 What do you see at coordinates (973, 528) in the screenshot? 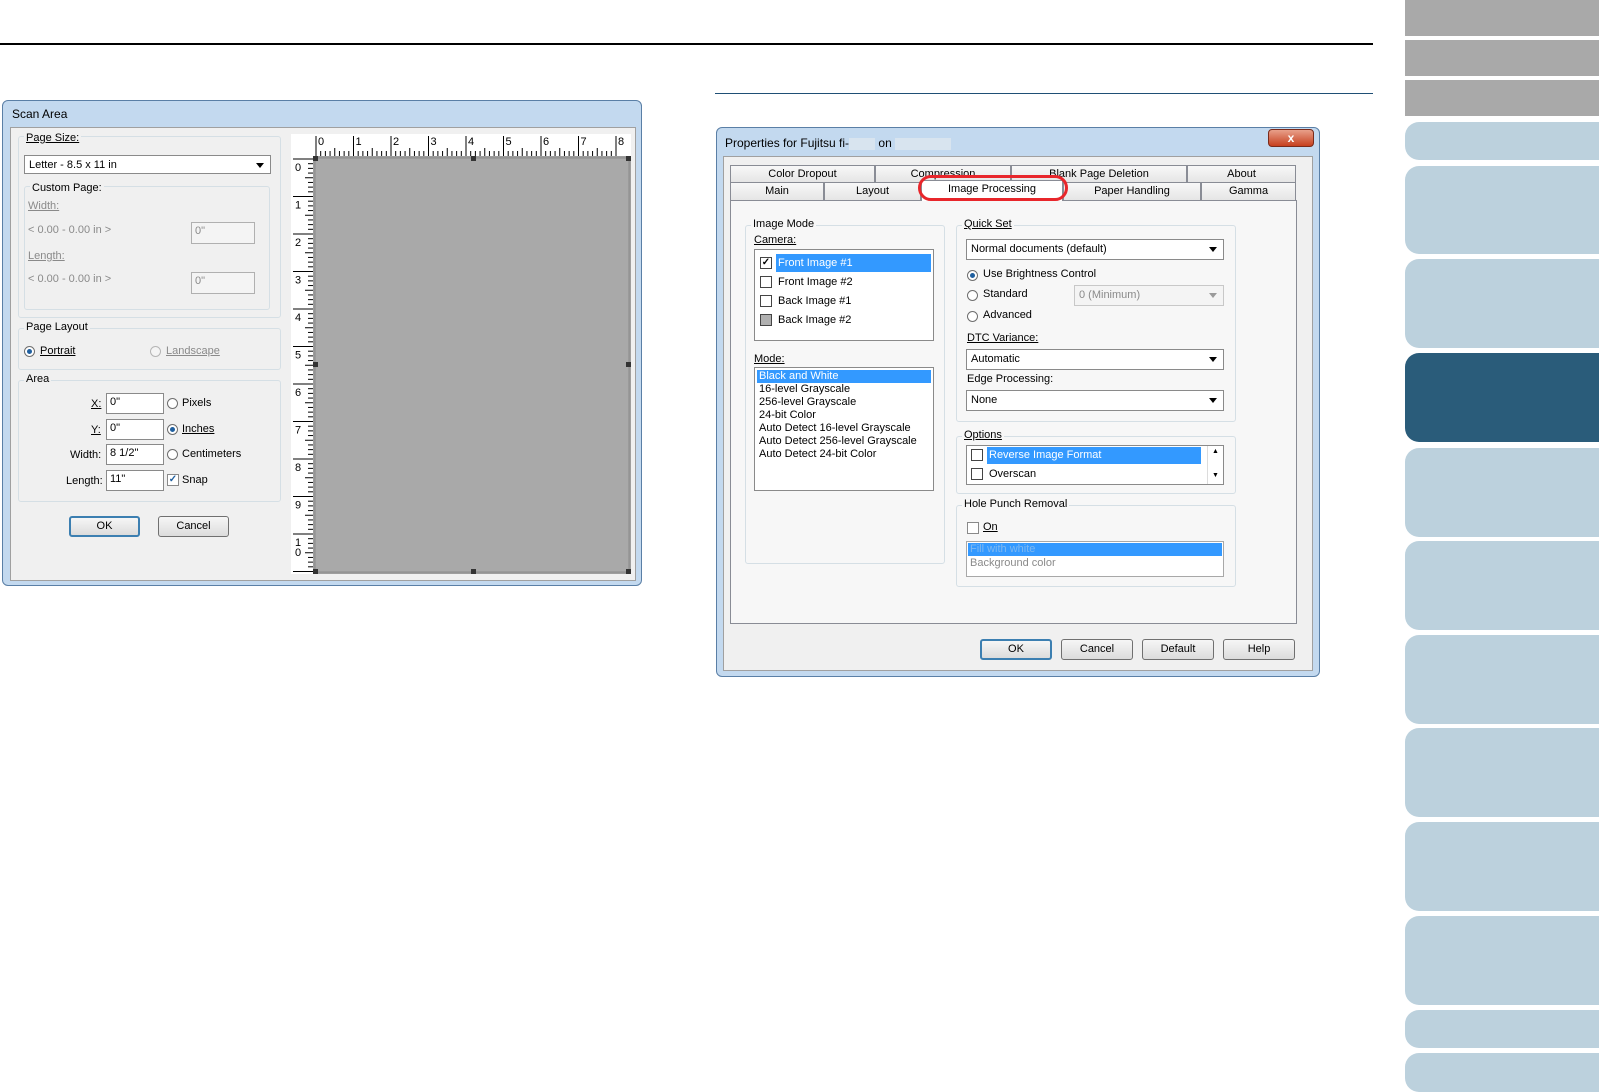
I see `hole-punch-on-checkbox` at bounding box center [973, 528].